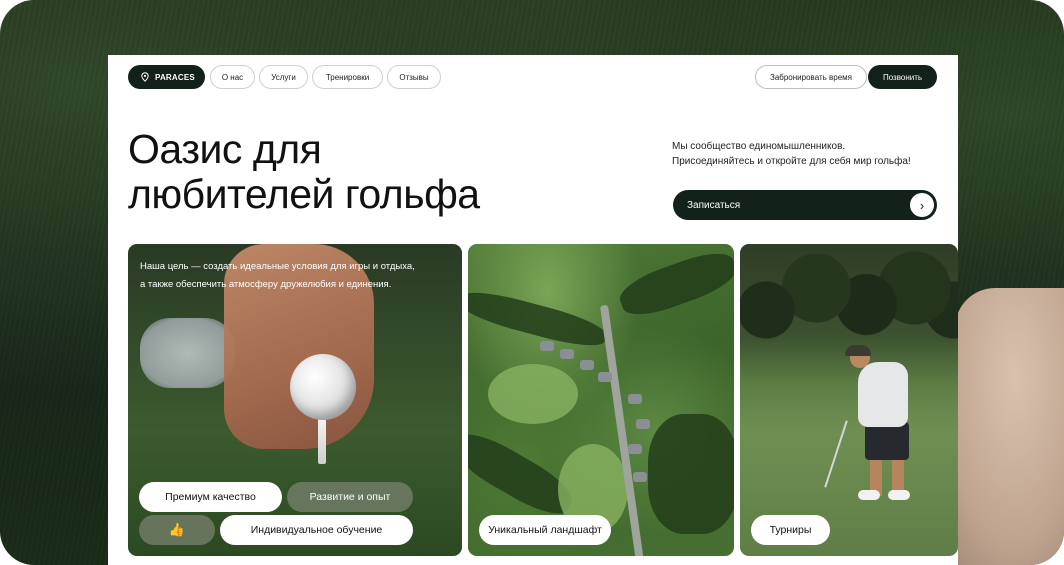  I want to click on hero-title: Оазис для любителей гольфа, so click(348, 172).